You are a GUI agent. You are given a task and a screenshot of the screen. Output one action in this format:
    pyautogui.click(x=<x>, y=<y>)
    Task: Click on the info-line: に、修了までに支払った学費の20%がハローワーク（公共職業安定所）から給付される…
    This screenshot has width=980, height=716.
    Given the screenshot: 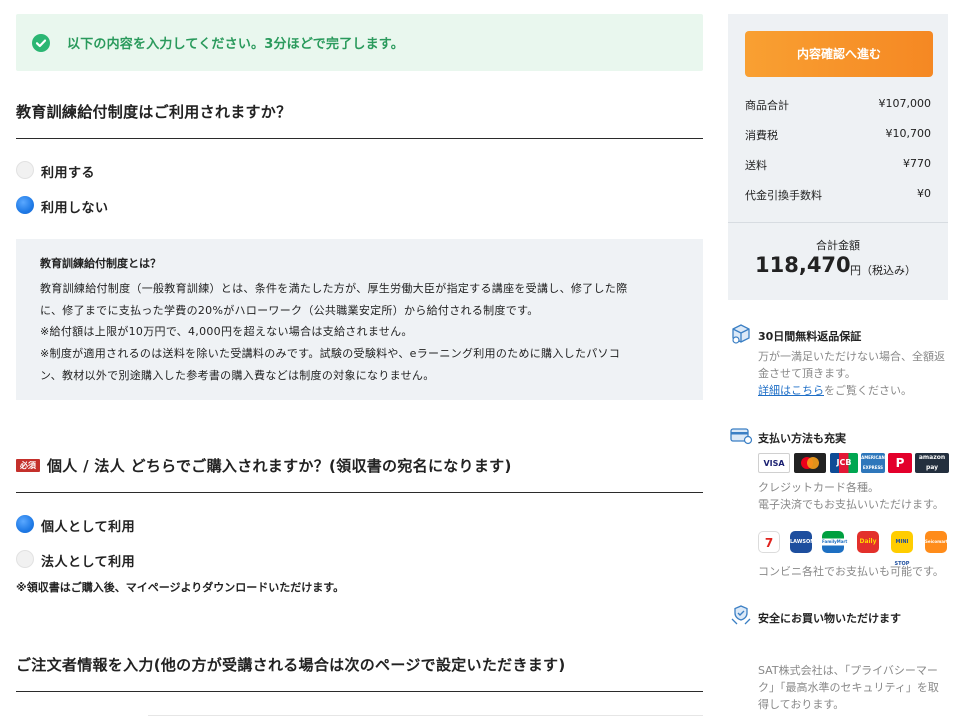 What is the action you would take?
    pyautogui.click(x=289, y=310)
    